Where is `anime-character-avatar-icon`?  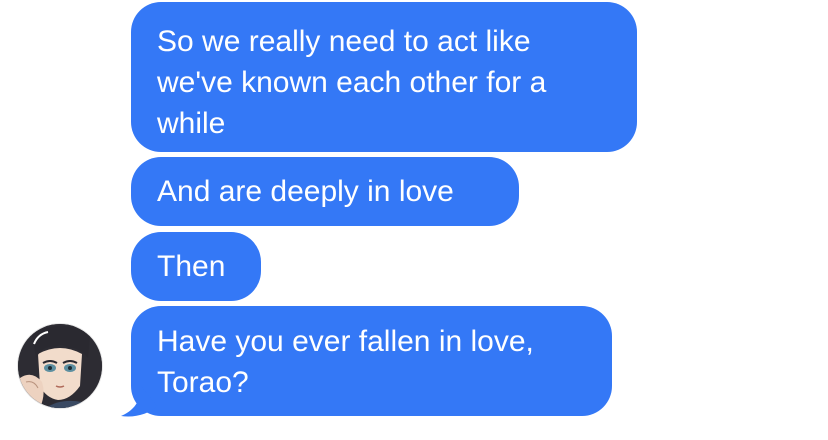
anime-character-avatar-icon is located at coordinates (60, 366).